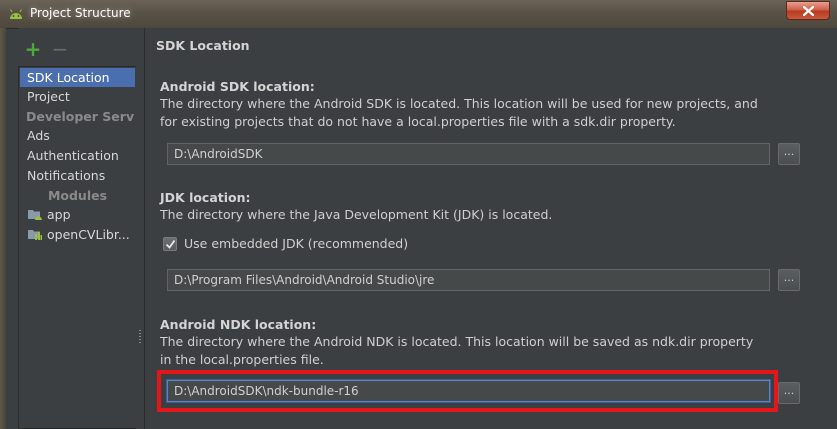 The width and height of the screenshot is (837, 429). I want to click on android-studio-icon, so click(16, 14).